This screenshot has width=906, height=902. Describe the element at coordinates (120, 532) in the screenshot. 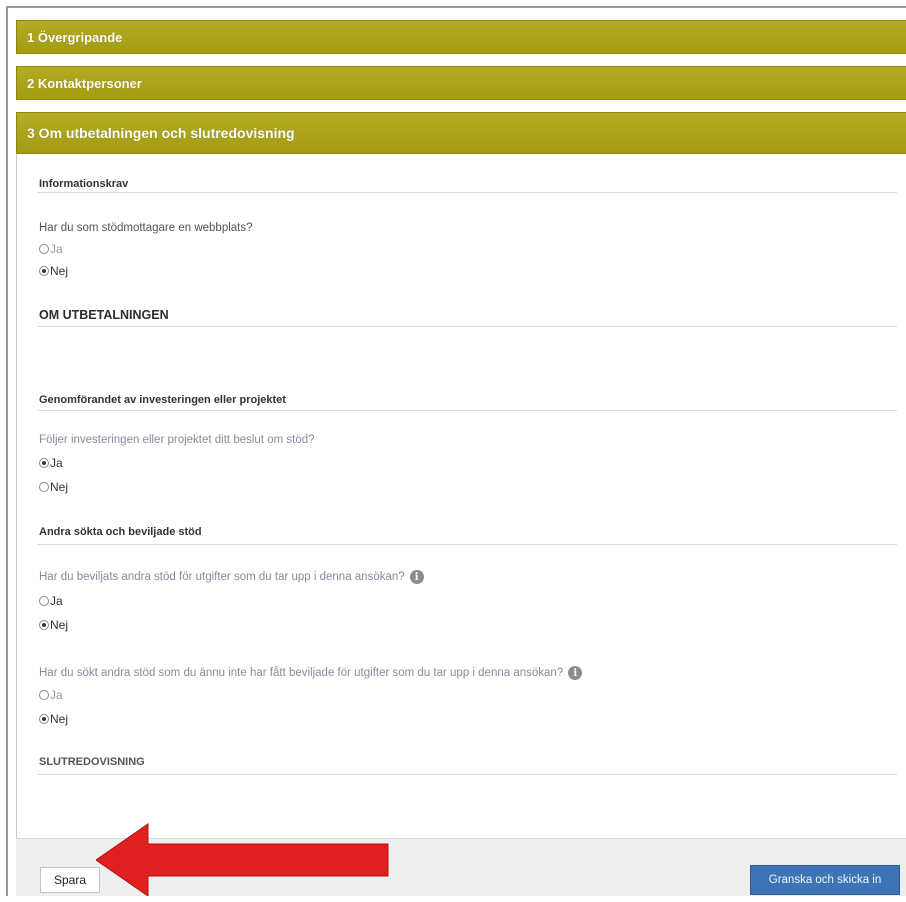

I see `section-title-andra-stod: Andra sökta och beviljade stöd` at that location.